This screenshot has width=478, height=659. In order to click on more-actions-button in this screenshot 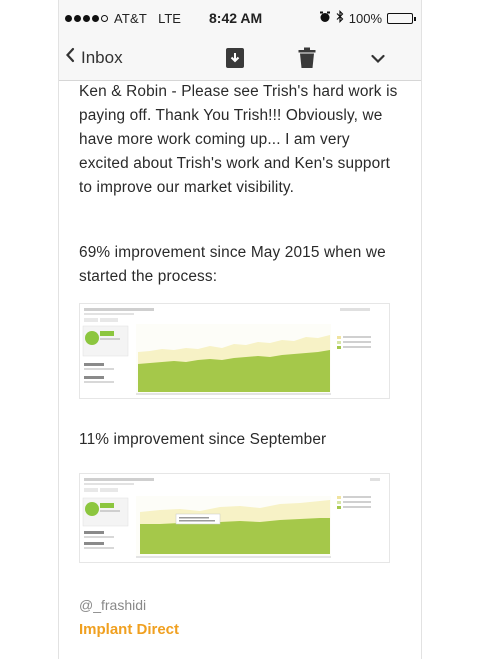, I will do `click(378, 60)`.